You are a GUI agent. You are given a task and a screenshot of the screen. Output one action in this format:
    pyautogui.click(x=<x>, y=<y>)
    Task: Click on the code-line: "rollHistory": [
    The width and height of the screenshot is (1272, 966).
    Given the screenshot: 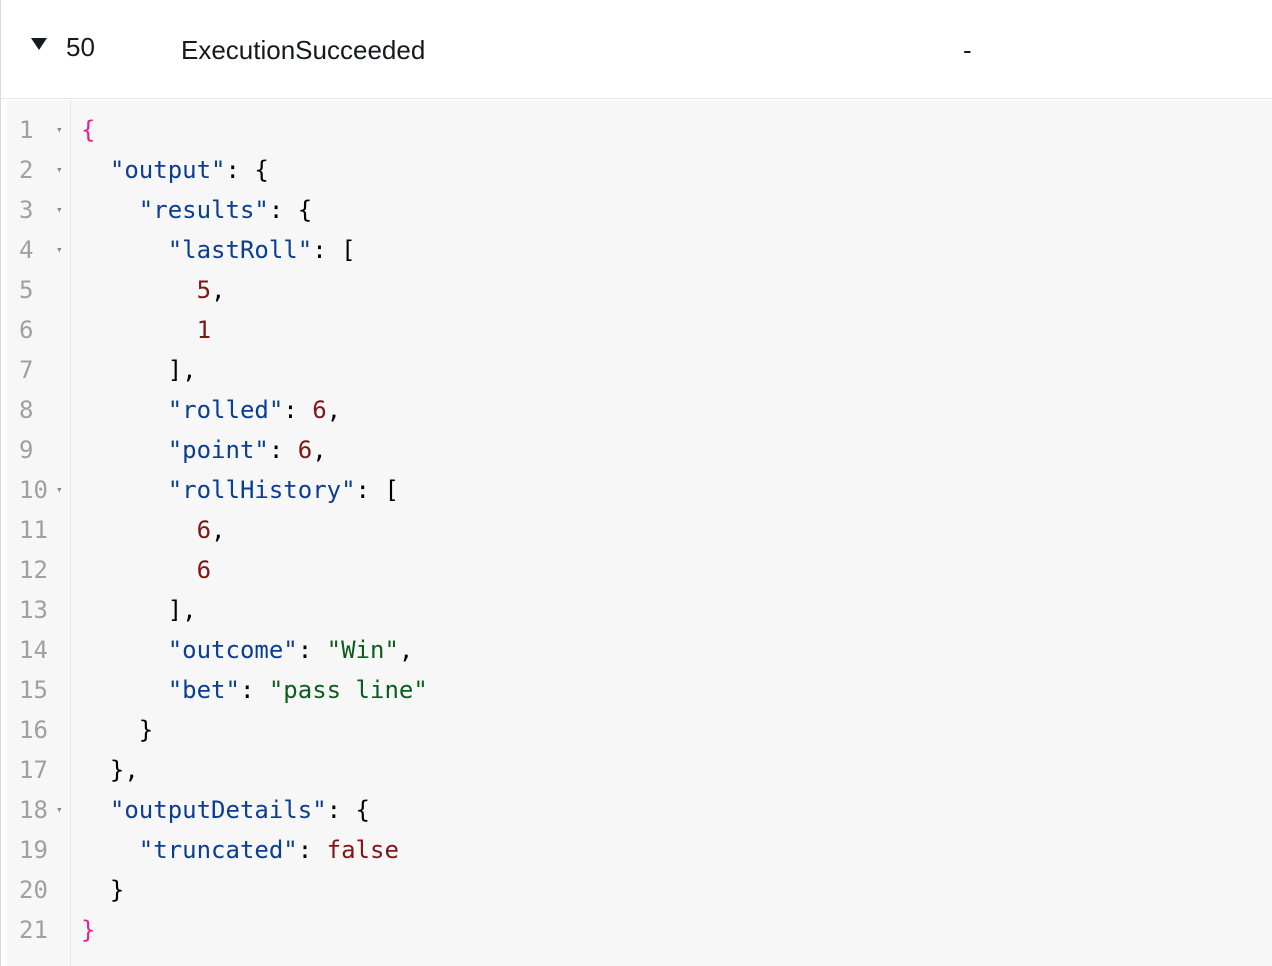 What is the action you would take?
    pyautogui.click(x=240, y=490)
    